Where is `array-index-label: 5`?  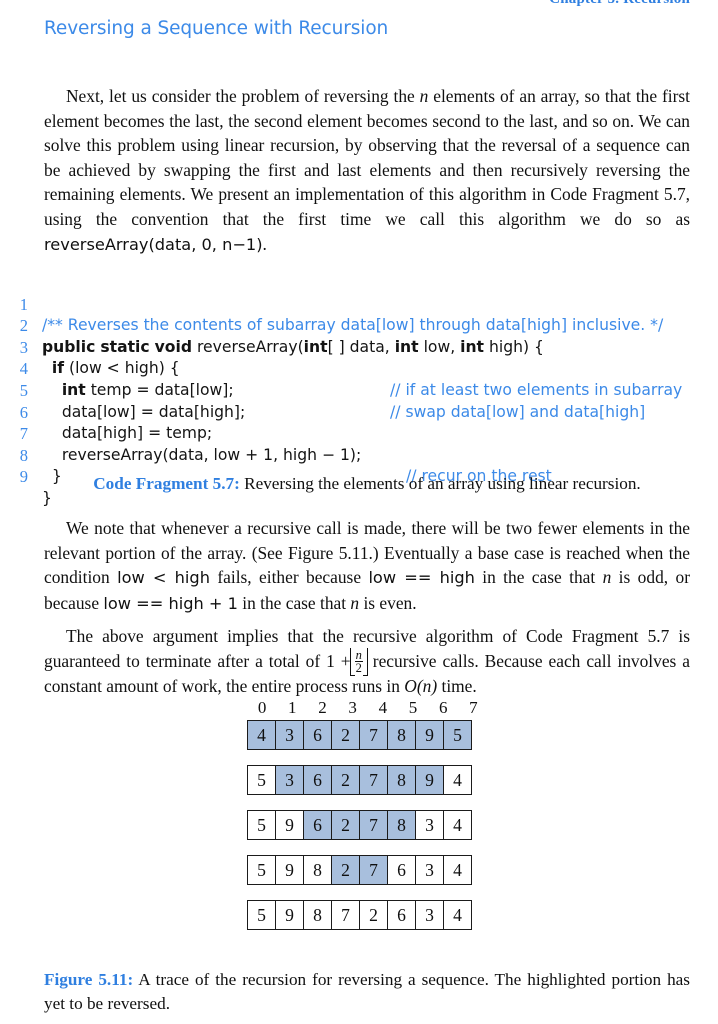
array-index-label: 5 is located at coordinates (413, 707).